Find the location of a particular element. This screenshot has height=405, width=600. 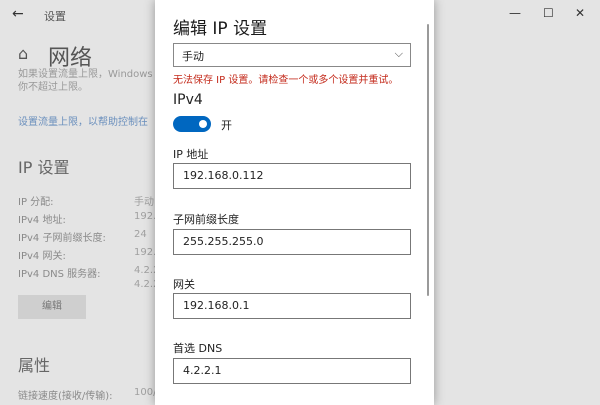

ip-row-value: 24 is located at coordinates (140, 234).